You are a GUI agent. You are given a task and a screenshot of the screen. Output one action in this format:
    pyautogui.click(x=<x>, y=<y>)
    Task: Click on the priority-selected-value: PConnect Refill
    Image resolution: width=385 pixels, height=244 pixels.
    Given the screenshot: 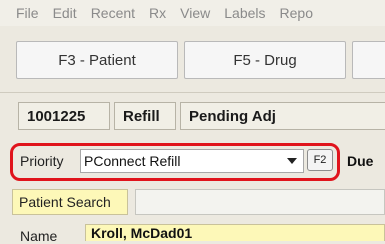 What is the action you would take?
    pyautogui.click(x=132, y=161)
    